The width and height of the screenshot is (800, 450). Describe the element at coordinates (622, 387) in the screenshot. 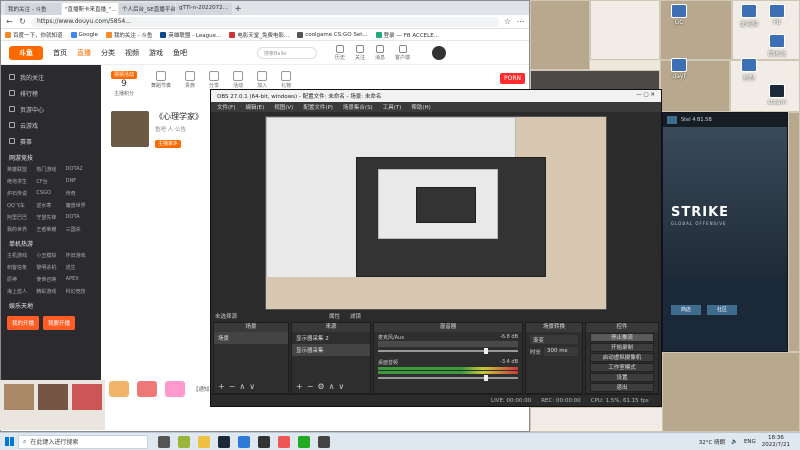

I see `exit-button: 退出` at that location.